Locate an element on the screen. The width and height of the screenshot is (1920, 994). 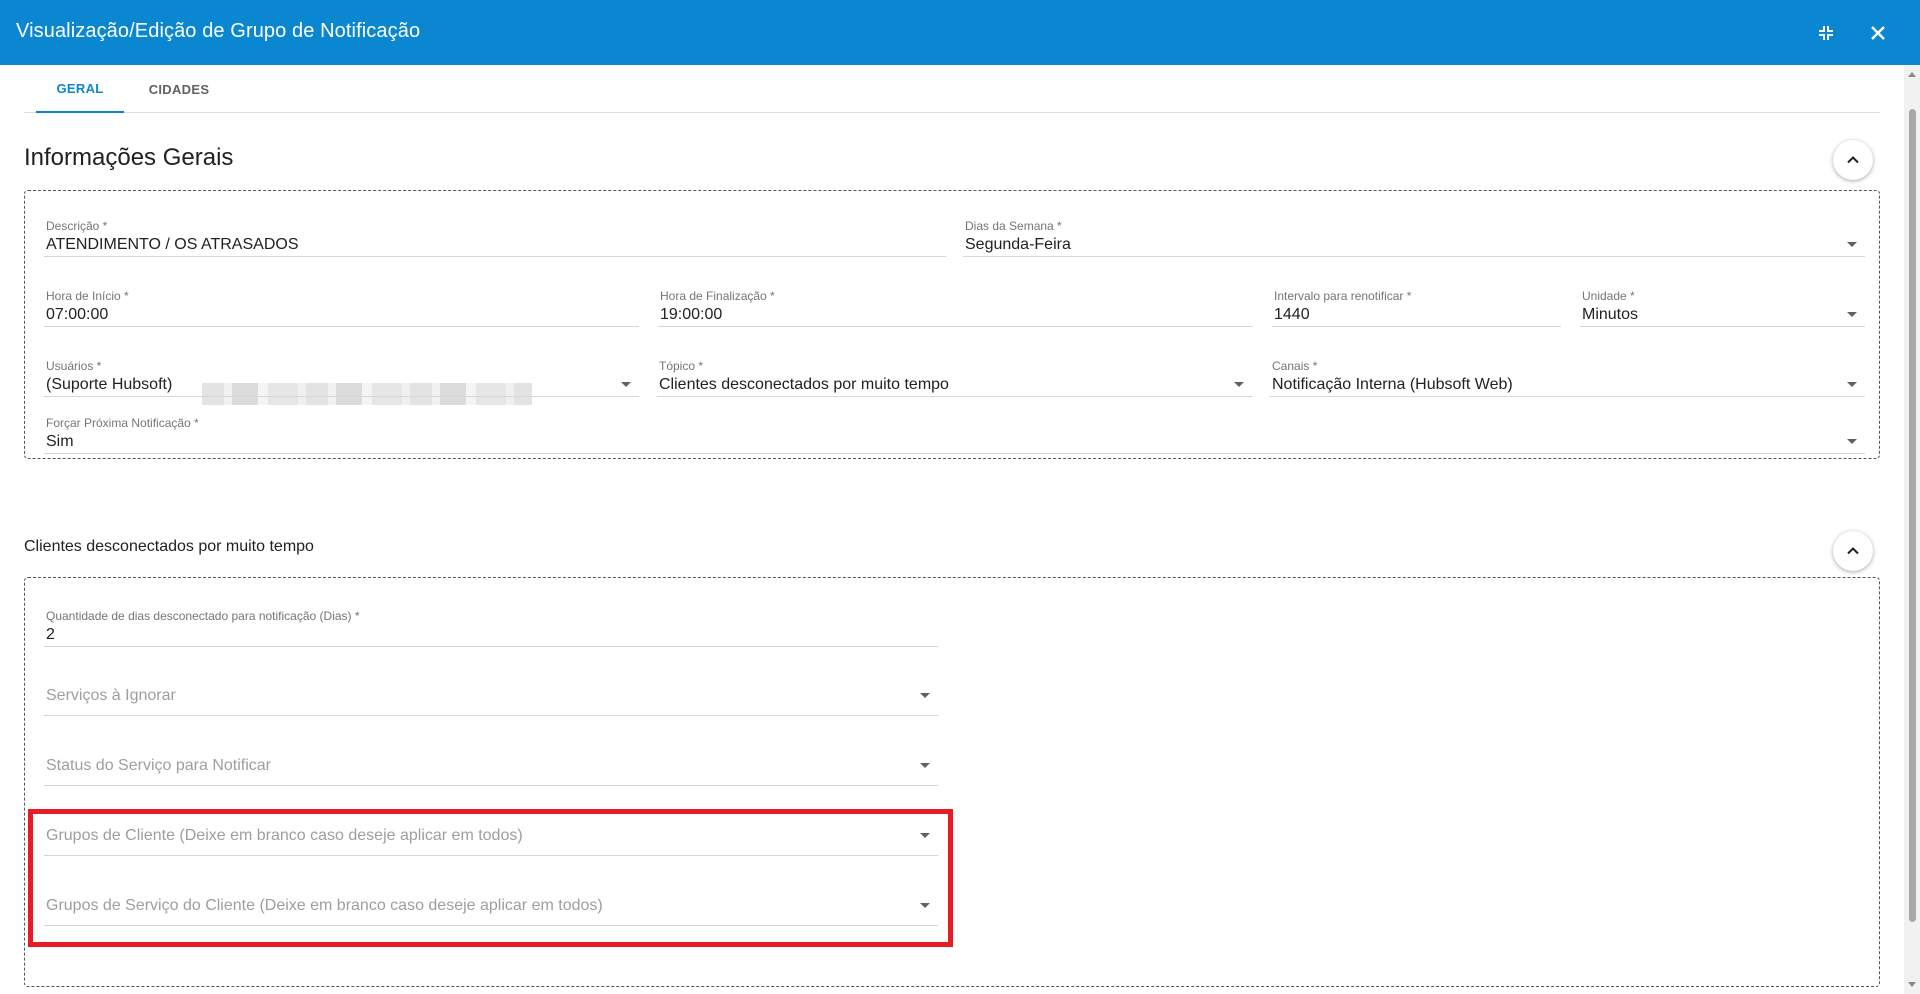
dias-semana-value: Segunda-Feira is located at coordinates (1018, 244).